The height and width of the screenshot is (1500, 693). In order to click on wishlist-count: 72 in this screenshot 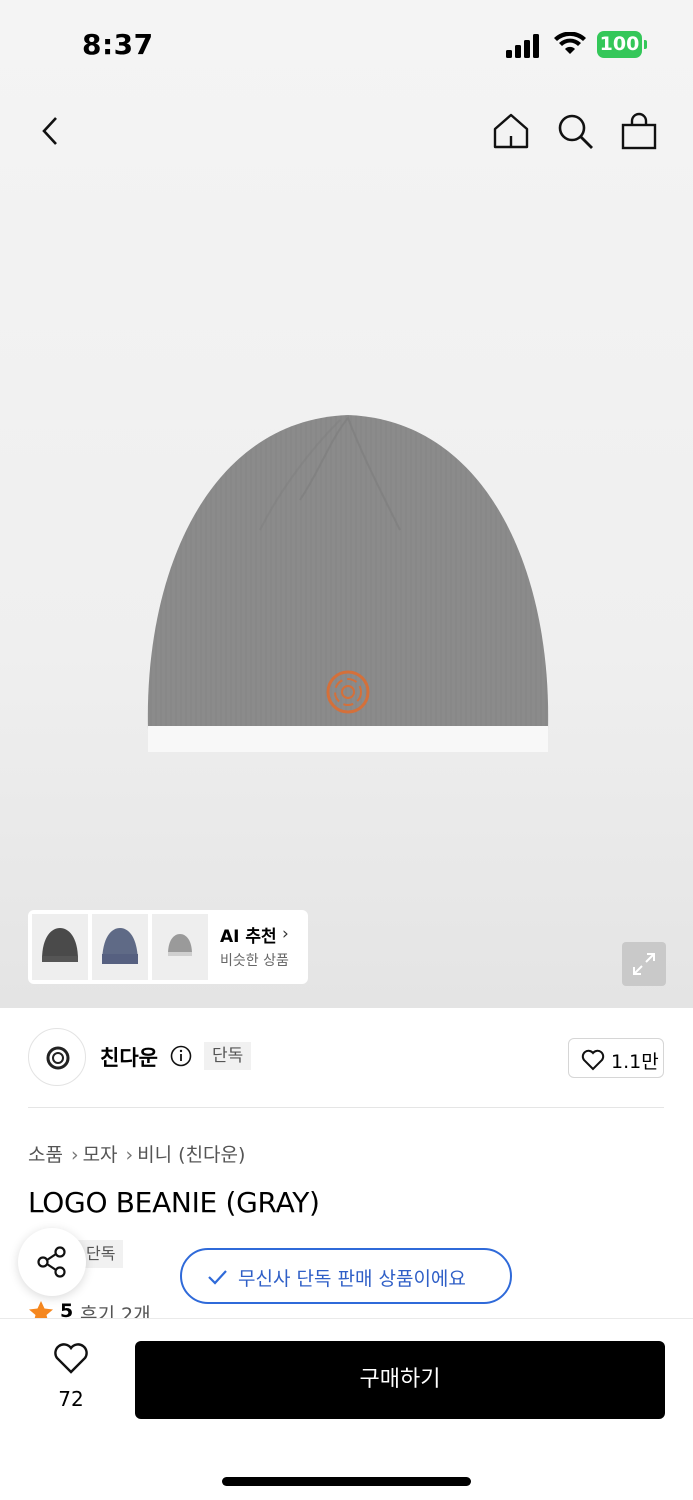, I will do `click(71, 1399)`.